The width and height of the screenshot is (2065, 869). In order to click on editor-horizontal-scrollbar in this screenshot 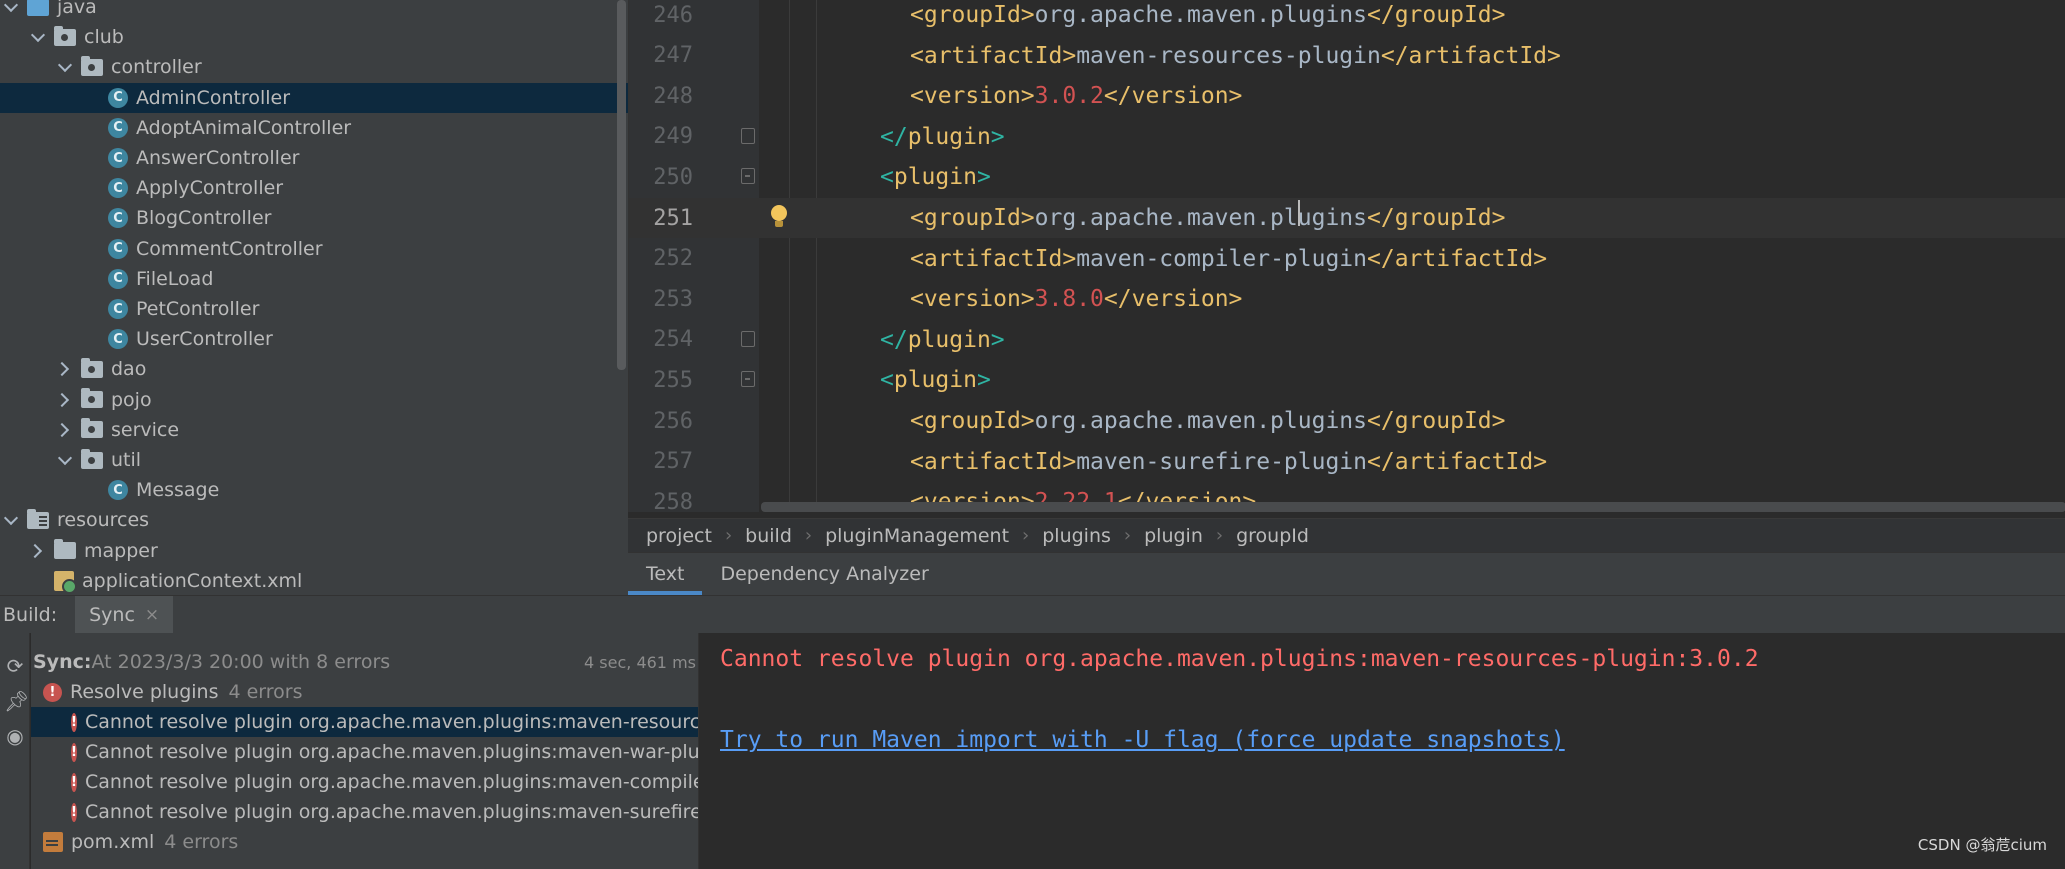, I will do `click(1413, 507)`.